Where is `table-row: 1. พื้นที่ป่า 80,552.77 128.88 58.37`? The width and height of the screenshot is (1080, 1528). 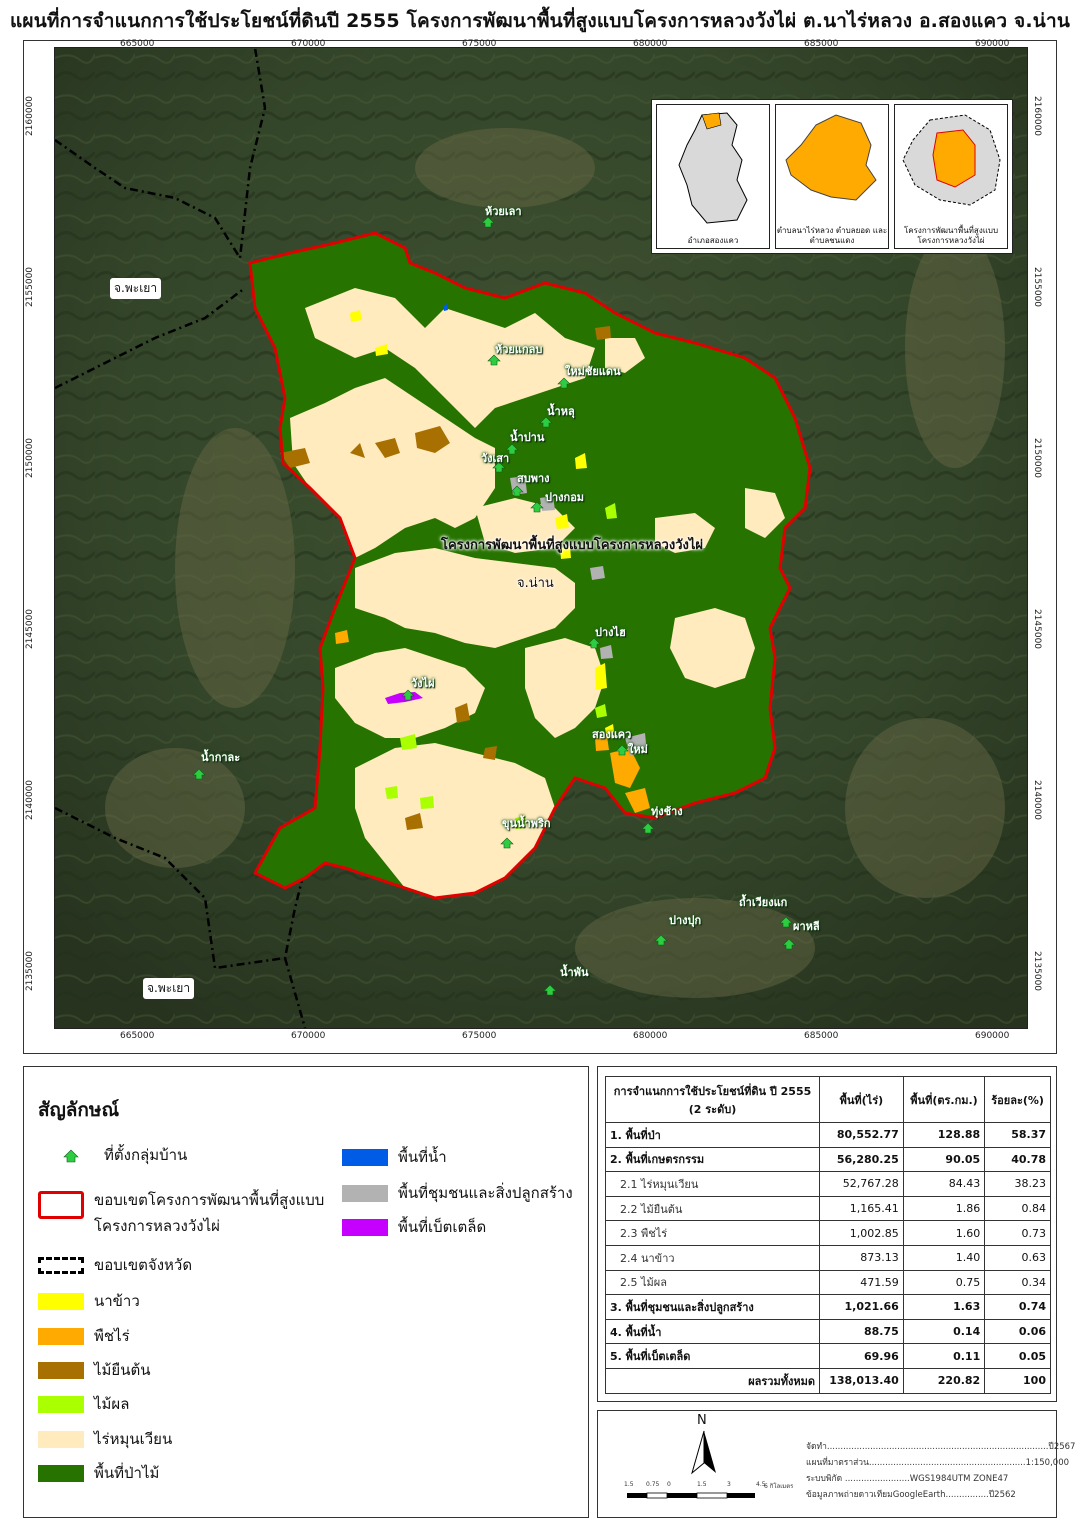 table-row: 1. พื้นที่ป่า 80,552.77 128.88 58.37 is located at coordinates (828, 1135).